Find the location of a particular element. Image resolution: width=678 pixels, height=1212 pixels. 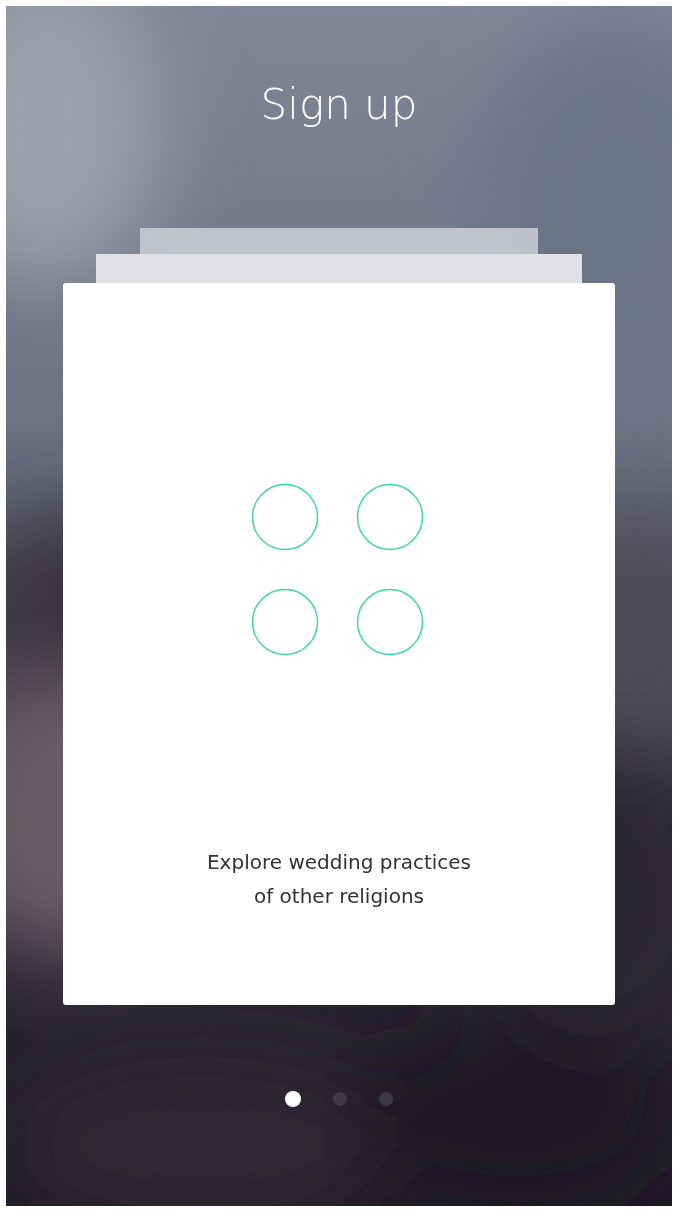

card-caption: Explore wedding practices of other religions is located at coordinates (338, 879).